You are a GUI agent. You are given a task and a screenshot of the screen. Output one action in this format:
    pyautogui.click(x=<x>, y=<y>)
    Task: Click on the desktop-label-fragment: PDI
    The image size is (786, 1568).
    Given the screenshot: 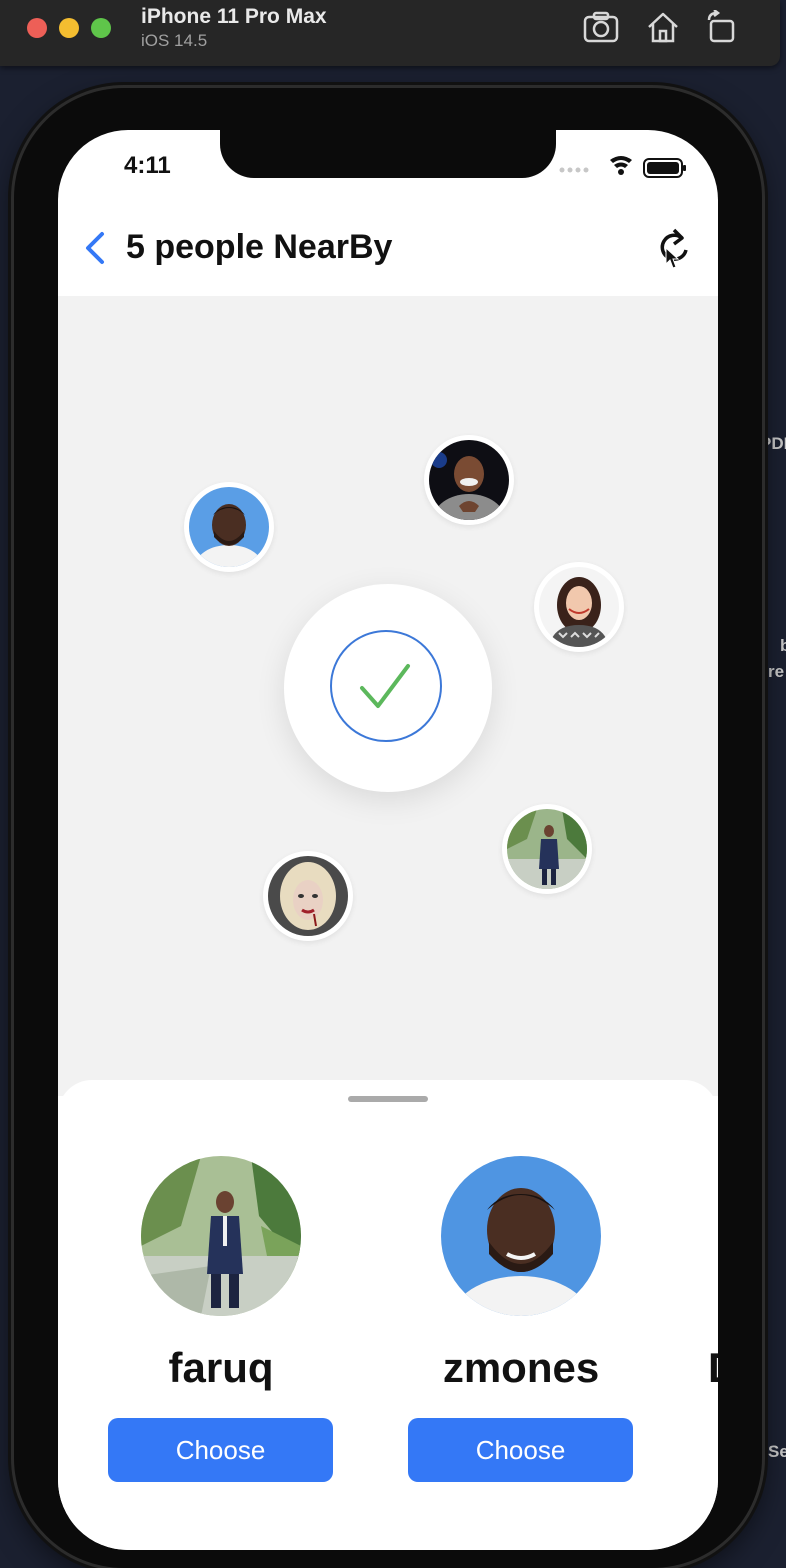 What is the action you would take?
    pyautogui.click(x=773, y=443)
    